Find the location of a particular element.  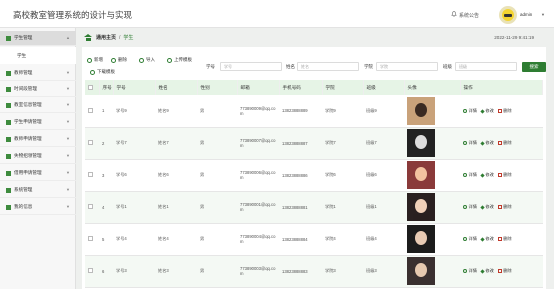

search-input-class: 班级 is located at coordinates (486, 66).